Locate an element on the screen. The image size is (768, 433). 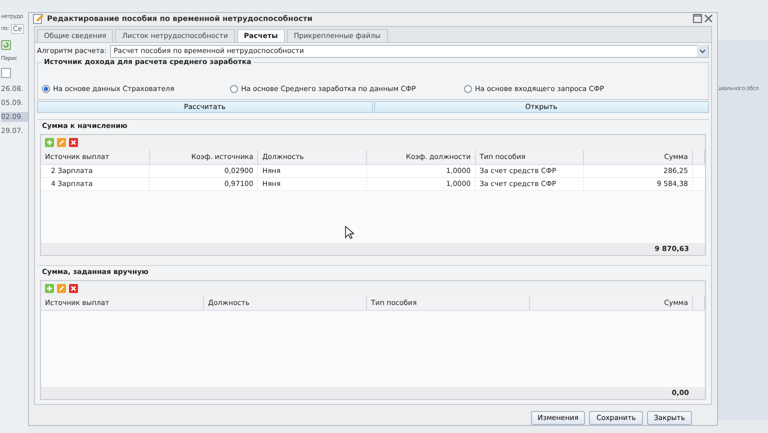
maximize-icon is located at coordinates (697, 18).